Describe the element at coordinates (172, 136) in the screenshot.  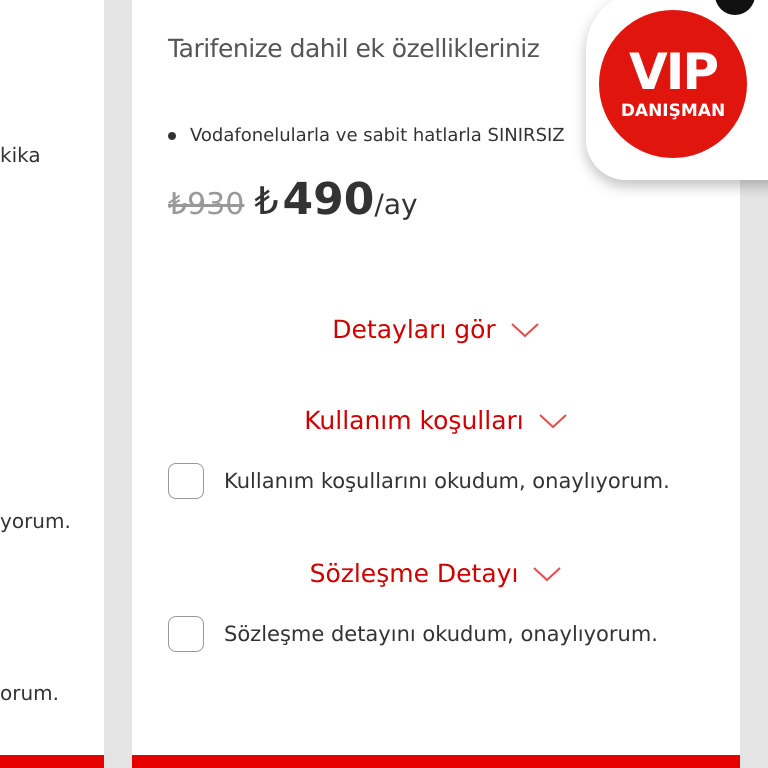
I see `bullet-icon` at that location.